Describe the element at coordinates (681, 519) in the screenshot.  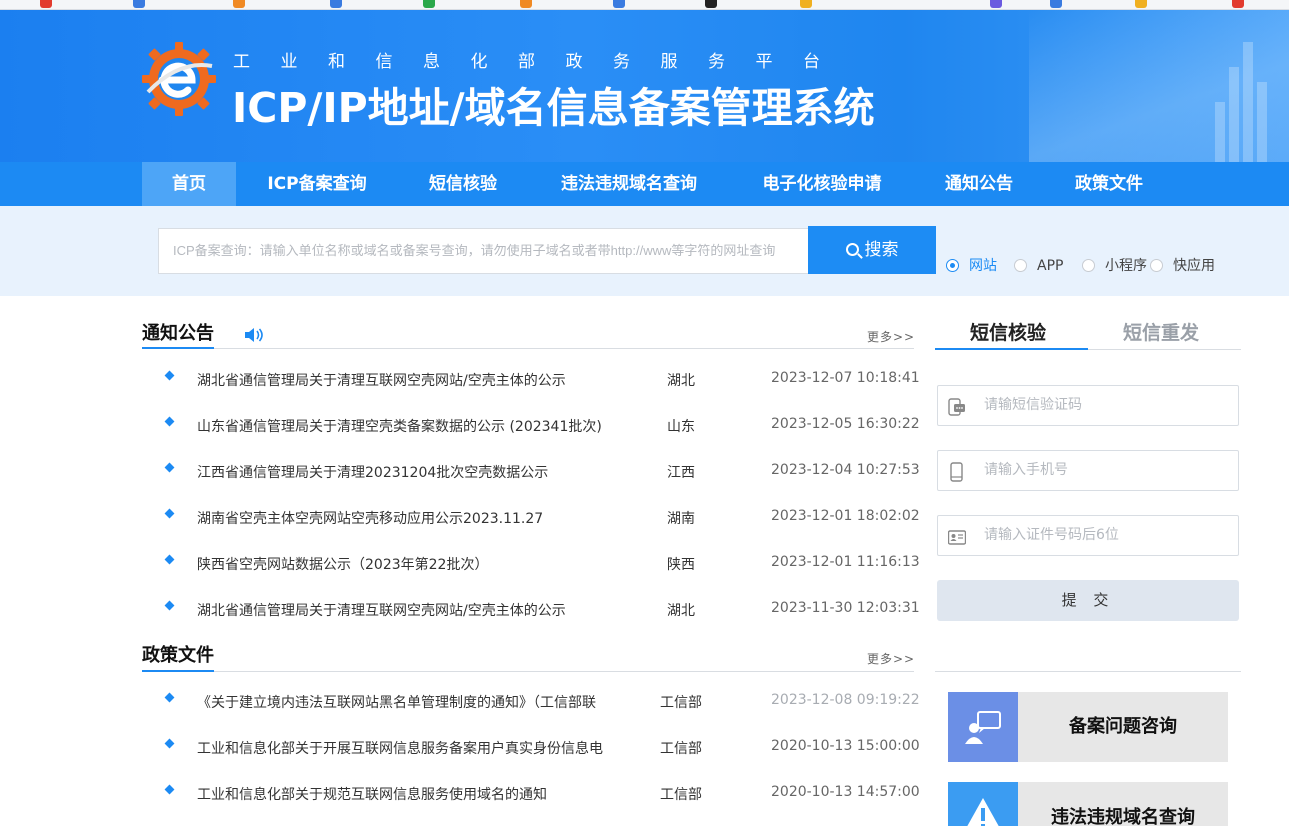
I see `notice-province: 湖南` at that location.